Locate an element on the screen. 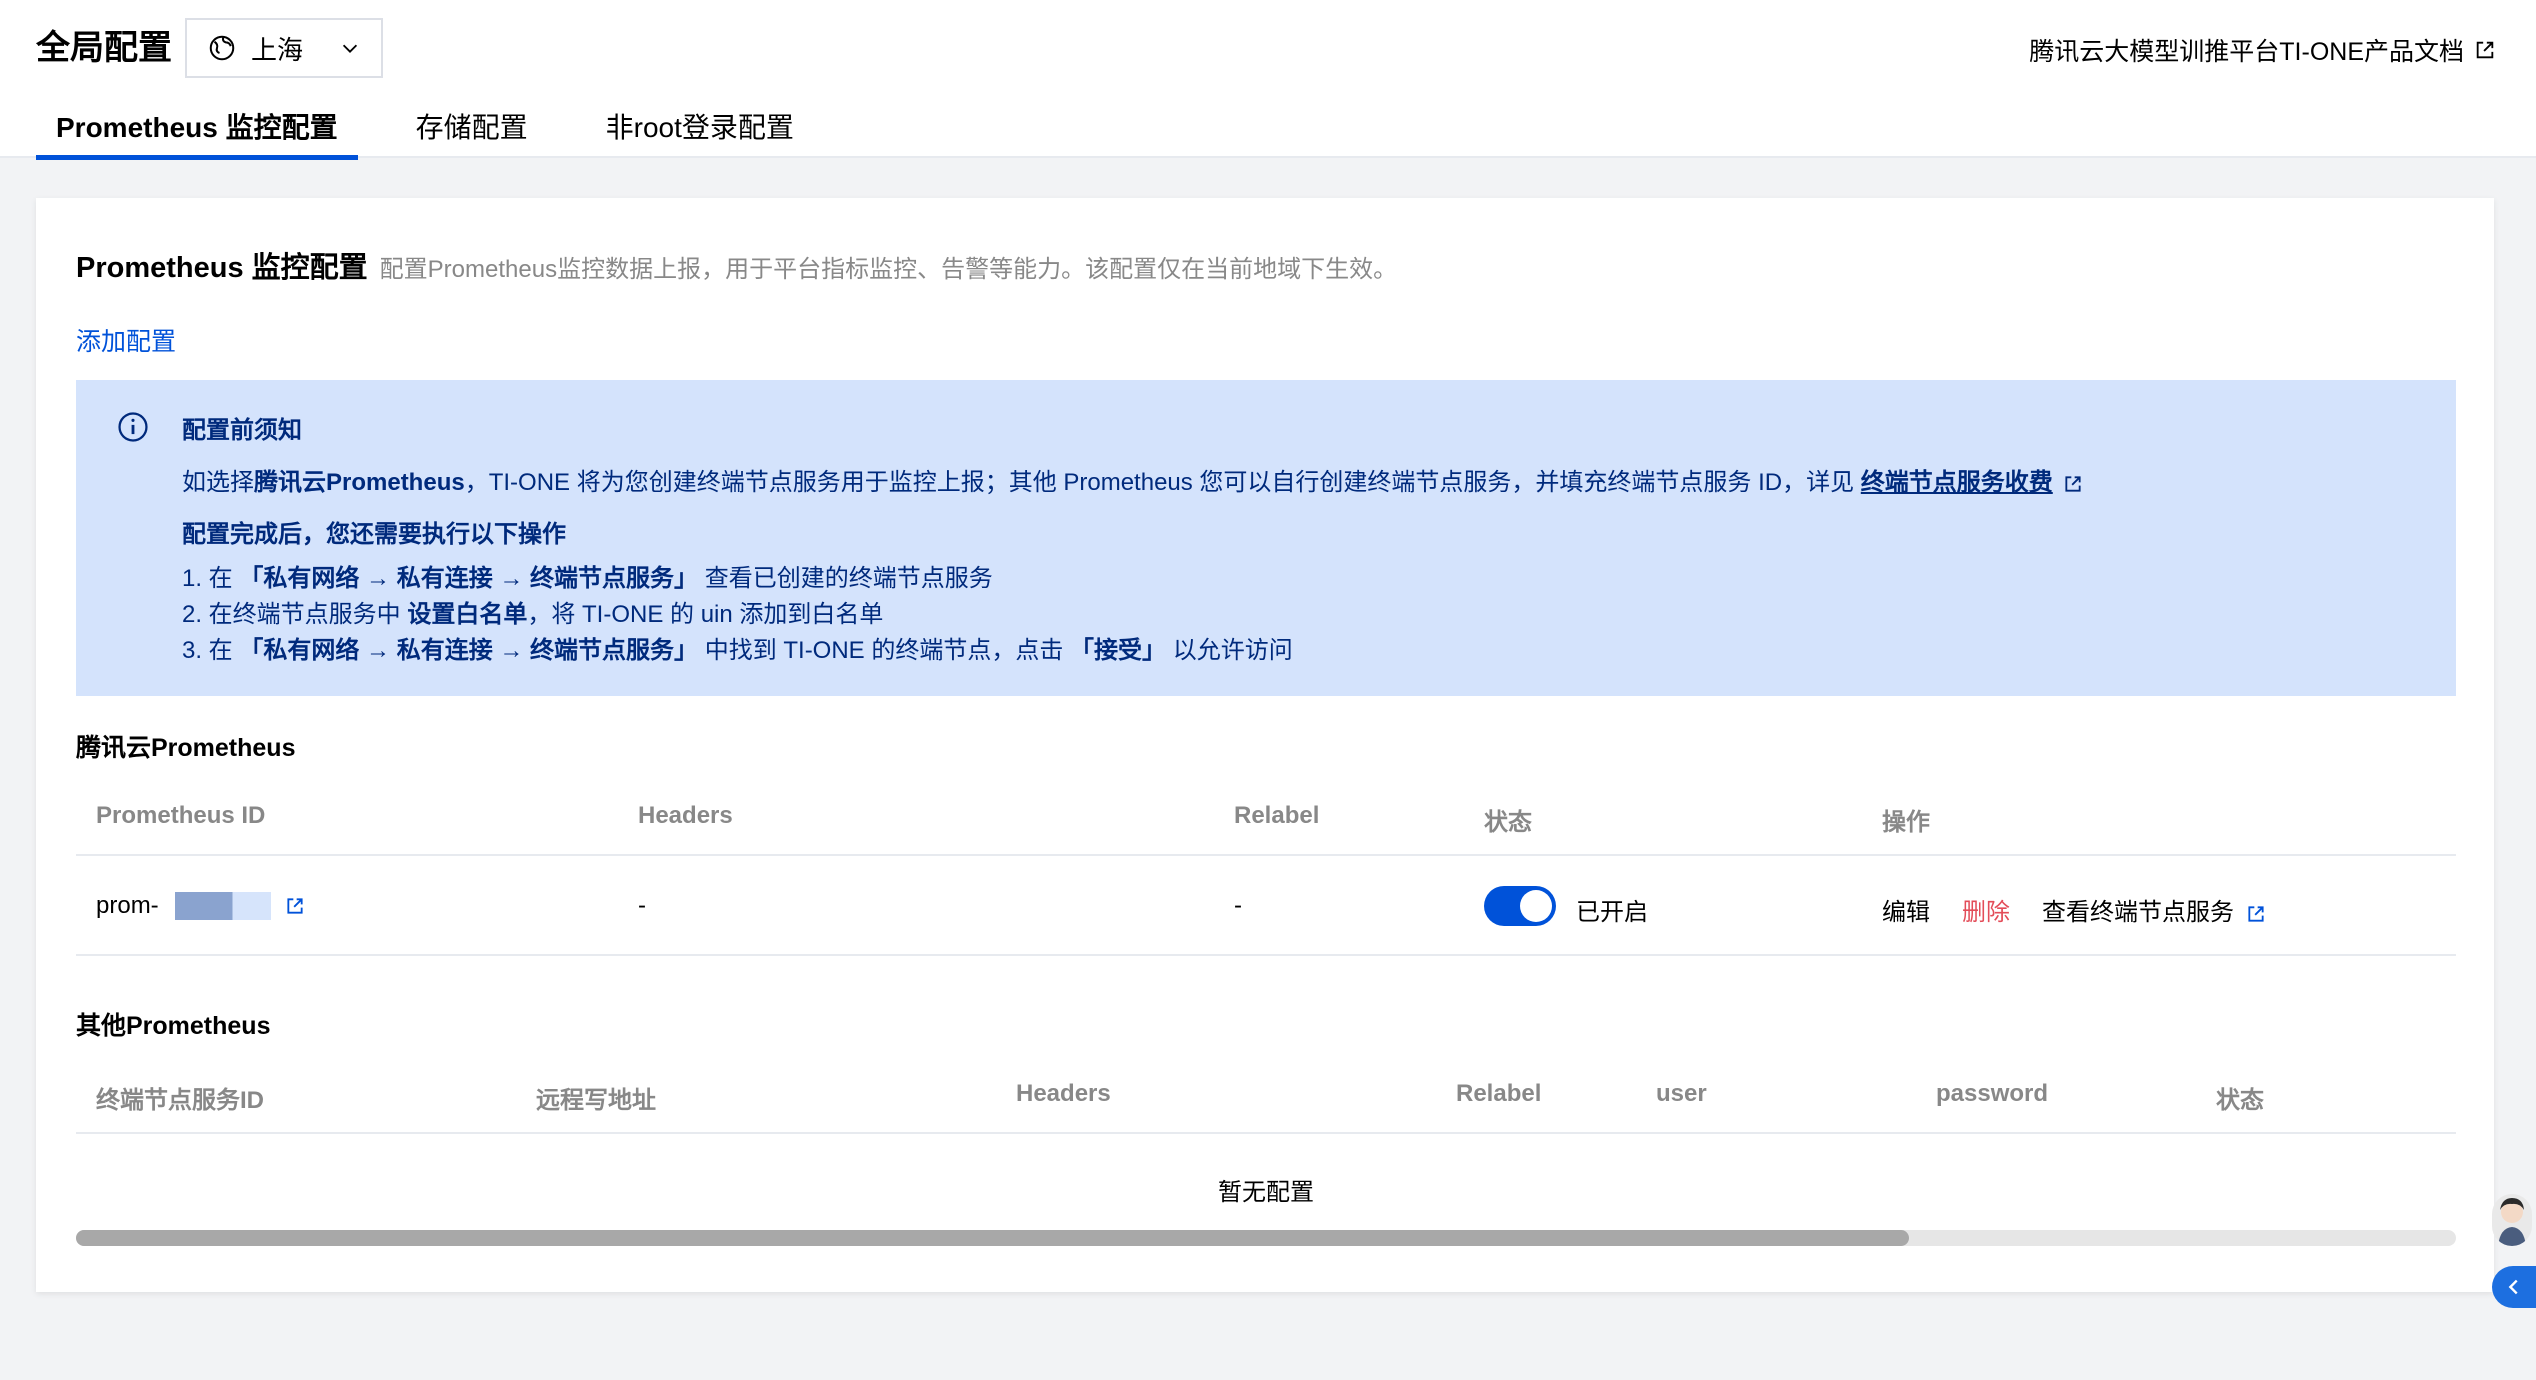 The image size is (2536, 1380). scrollbar-thumb is located at coordinates (992, 1238).